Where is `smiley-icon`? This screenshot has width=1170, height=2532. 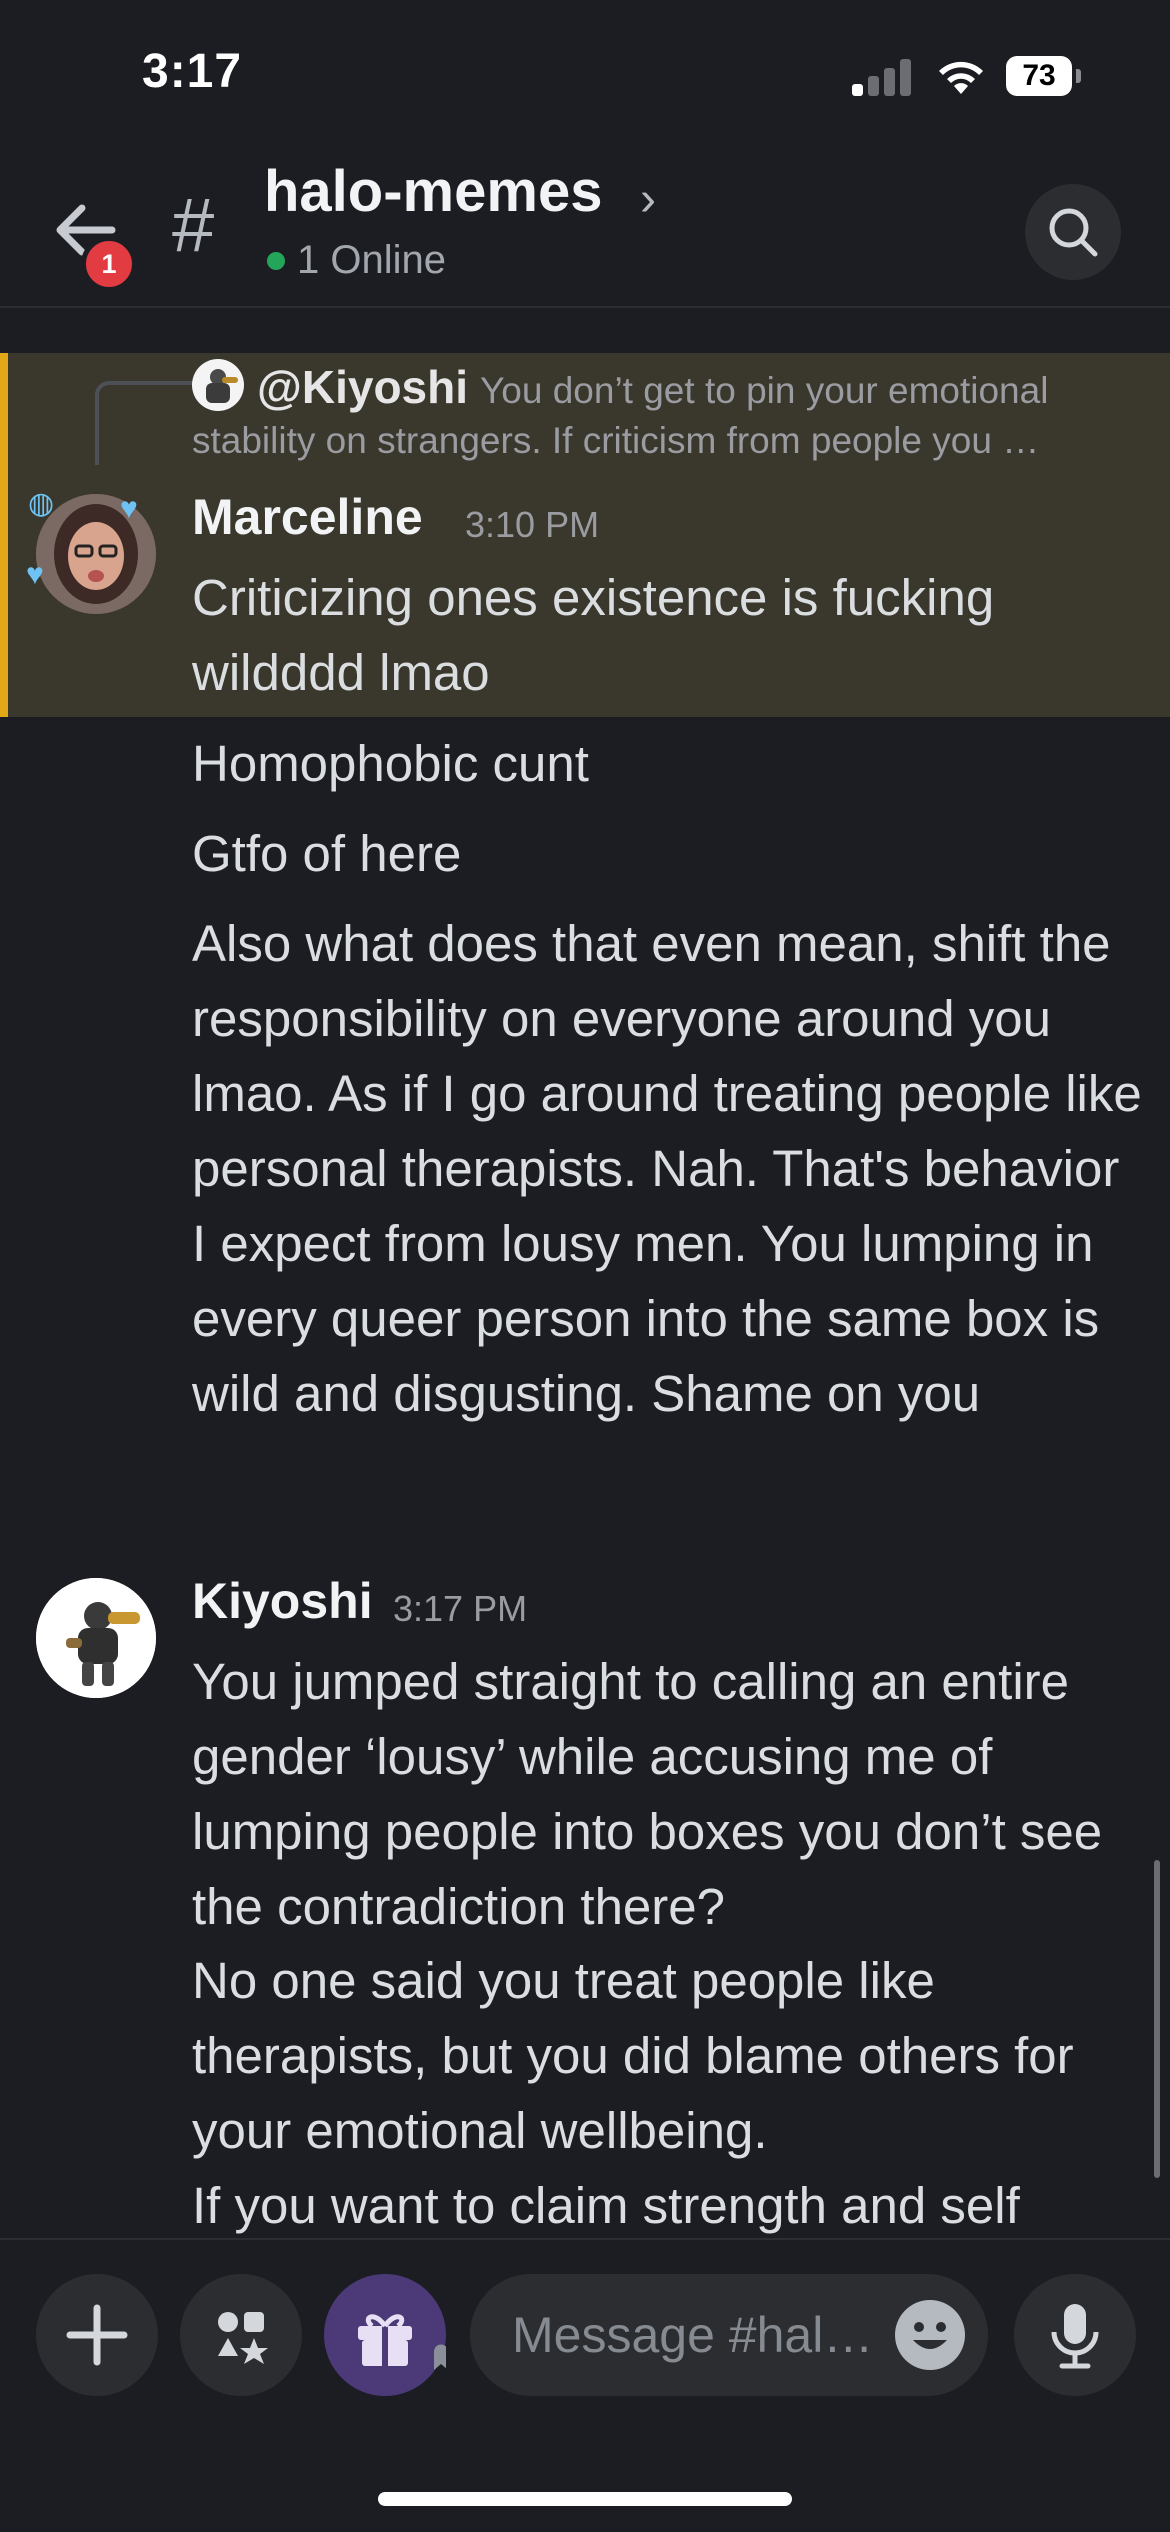
smiley-icon is located at coordinates (930, 2335).